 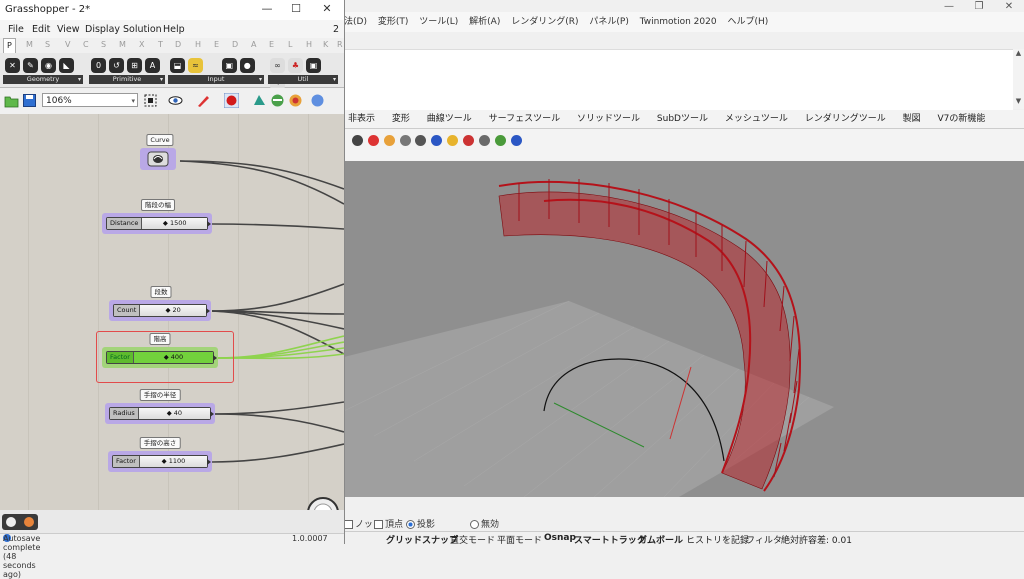 What do you see at coordinates (195, 65) in the screenshot?
I see `slider-icon: ≈` at bounding box center [195, 65].